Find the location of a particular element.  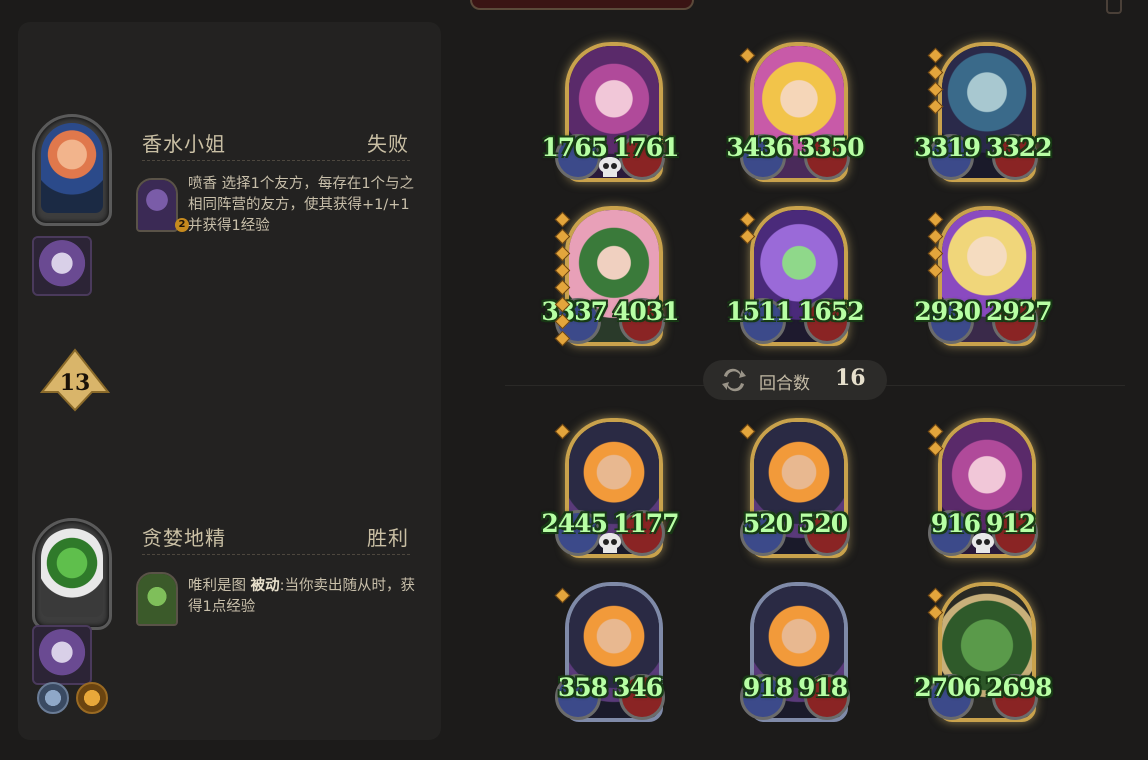

minion-attack: 358 is located at coordinates (582, 687).